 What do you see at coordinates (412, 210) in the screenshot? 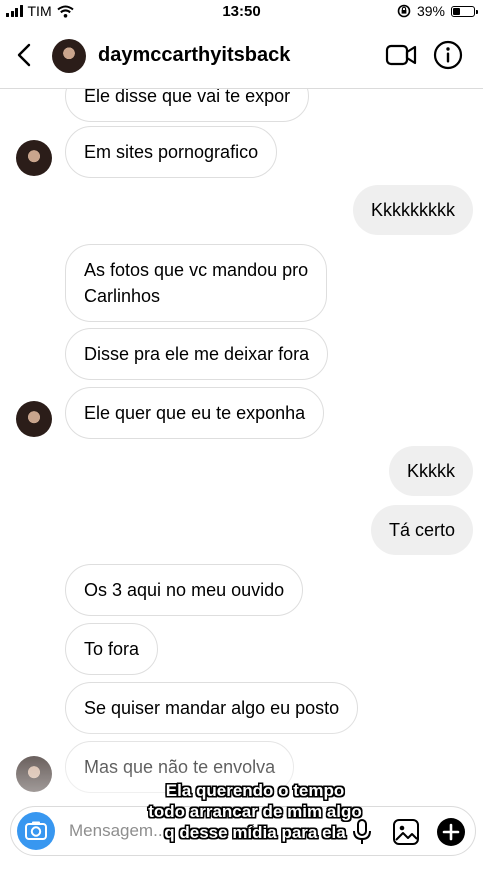
I see `message-outgoing: Kkkkkkkkk` at bounding box center [412, 210].